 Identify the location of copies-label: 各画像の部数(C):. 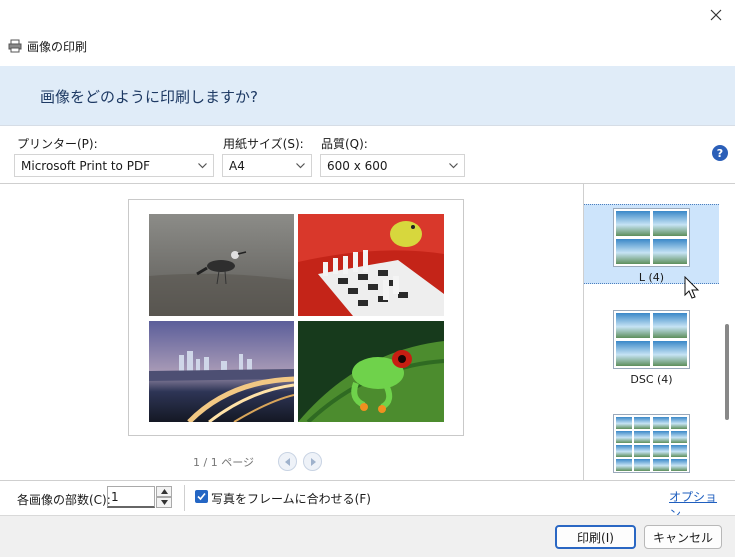
(64, 500).